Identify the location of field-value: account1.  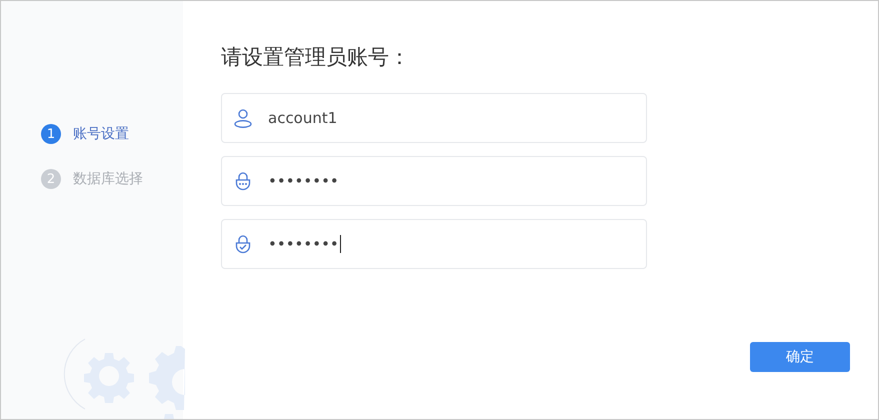
(303, 118).